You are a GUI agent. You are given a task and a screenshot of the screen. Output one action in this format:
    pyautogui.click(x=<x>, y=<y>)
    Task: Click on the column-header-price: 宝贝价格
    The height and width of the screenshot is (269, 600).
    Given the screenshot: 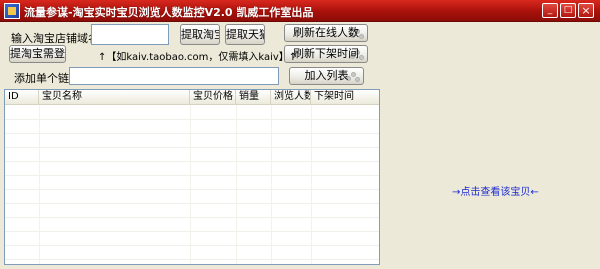 What is the action you would take?
    pyautogui.click(x=213, y=97)
    